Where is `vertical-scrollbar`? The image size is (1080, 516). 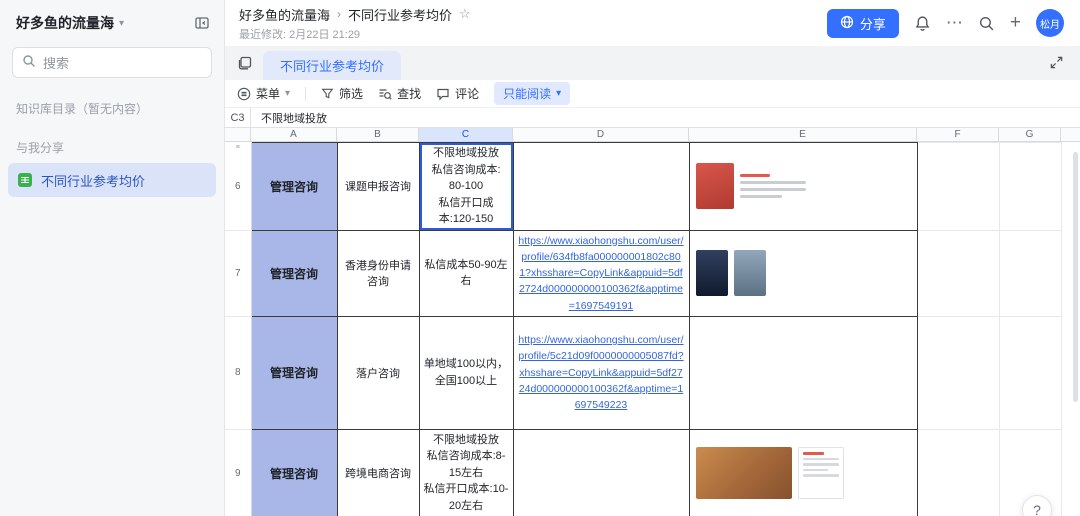 vertical-scrollbar is located at coordinates (1075, 277).